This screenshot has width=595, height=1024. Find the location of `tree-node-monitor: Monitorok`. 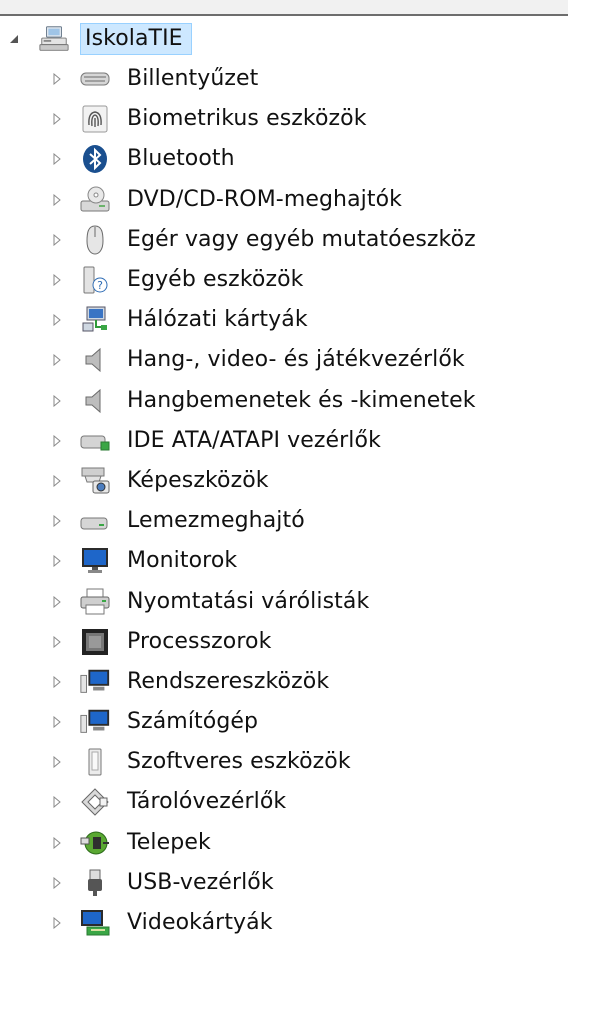

tree-node-monitor: Monitorok is located at coordinates (297, 561).